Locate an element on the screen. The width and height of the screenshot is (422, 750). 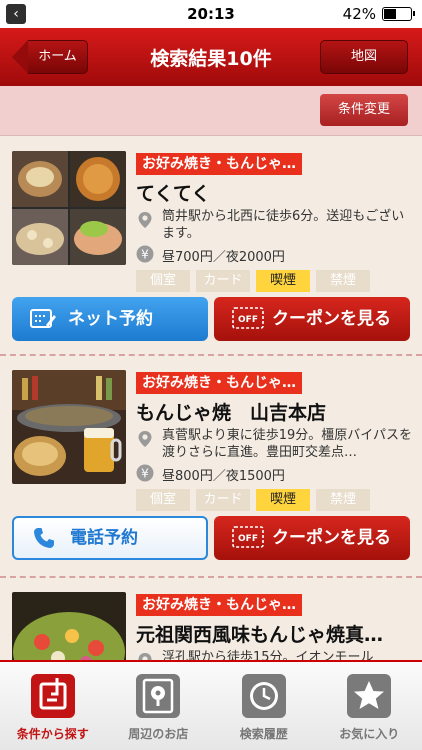
nearby-shops-icon is located at coordinates (158, 696).